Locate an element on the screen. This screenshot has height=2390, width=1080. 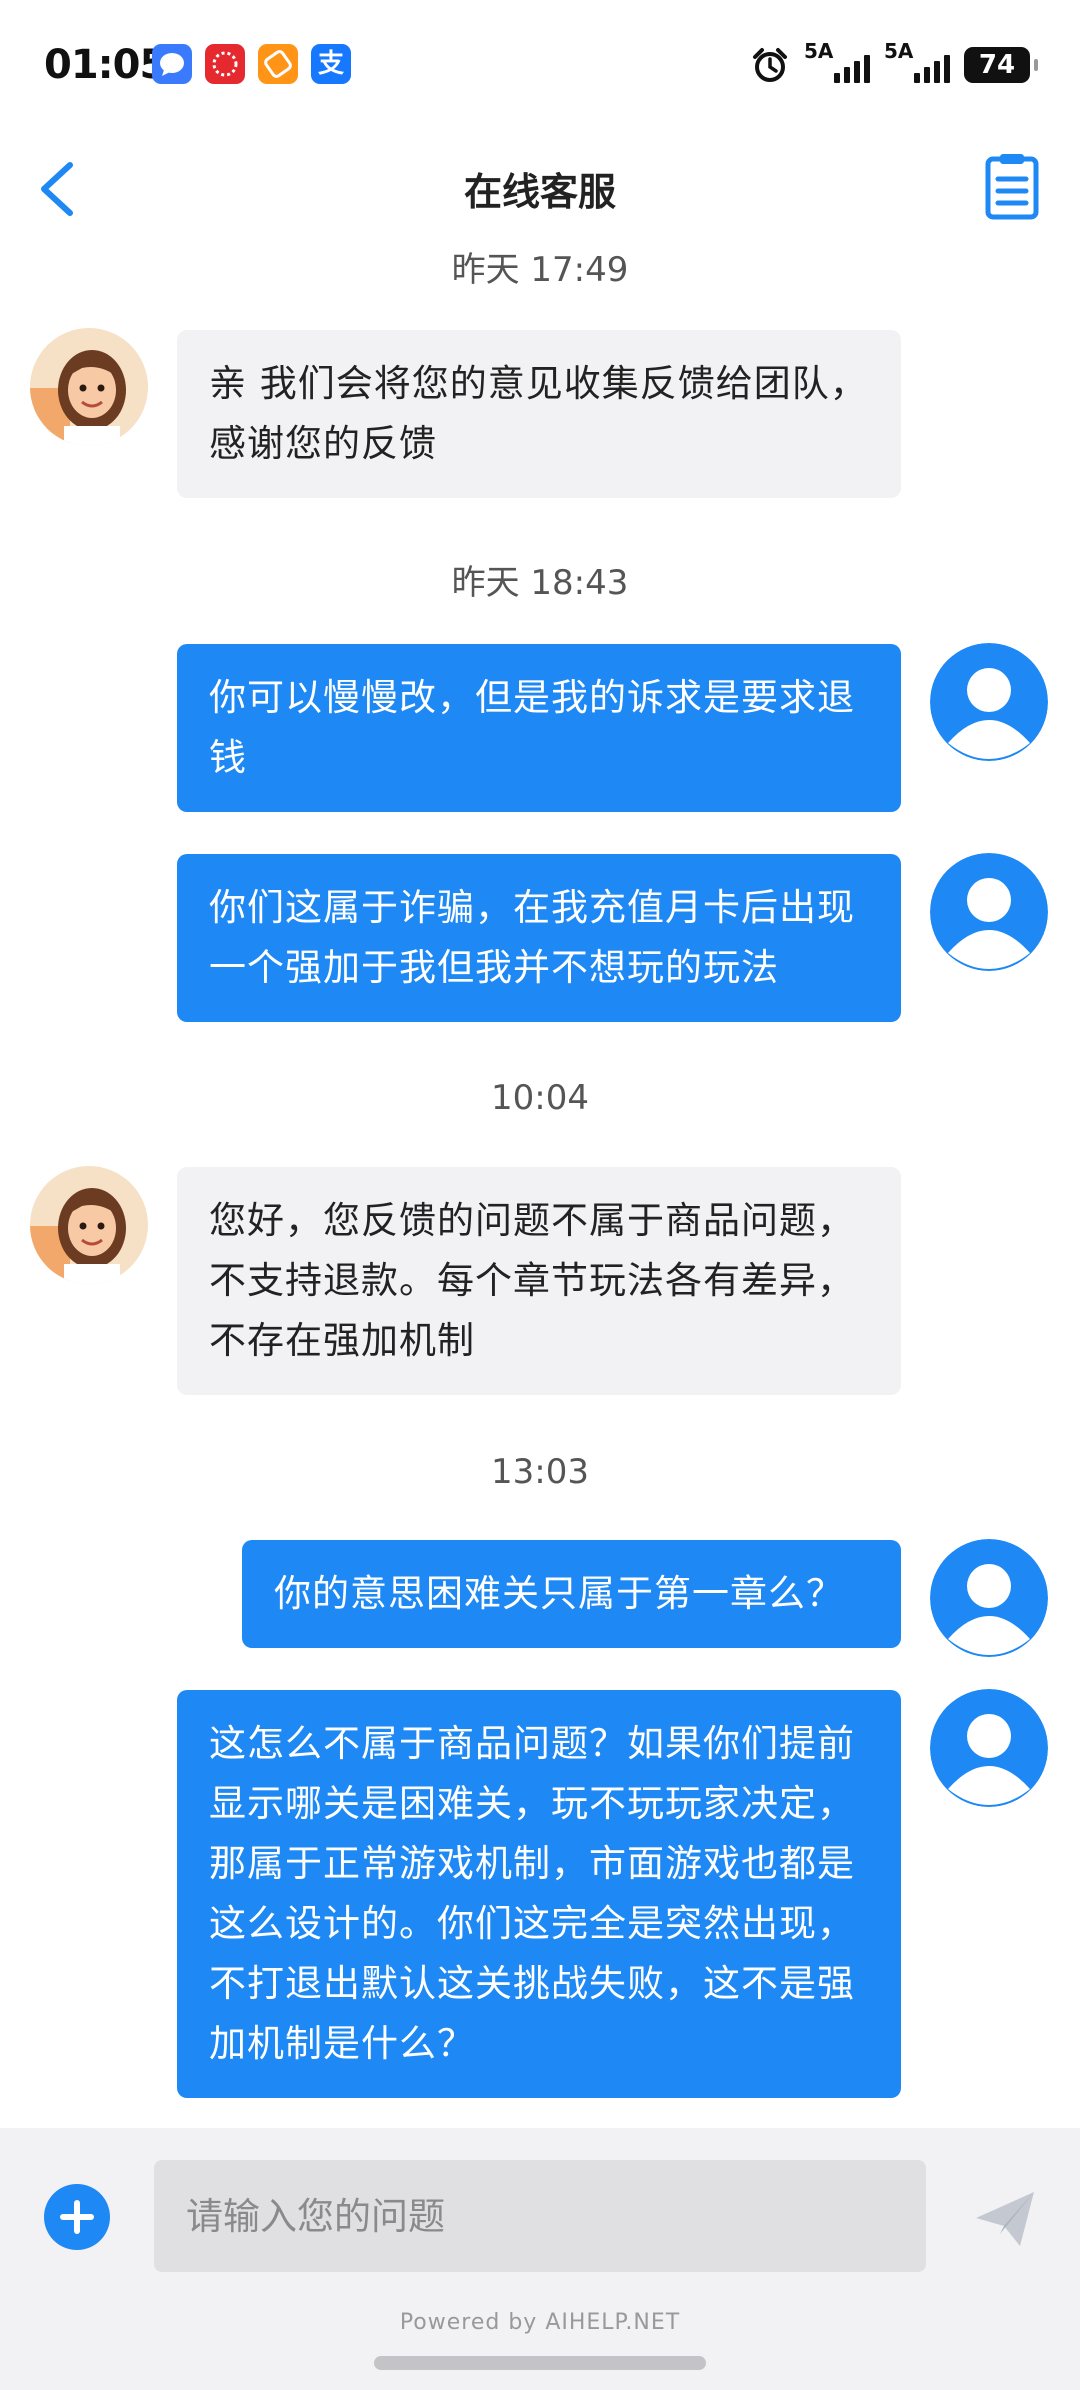
timestamp: 10:04 is located at coordinates (540, 1098).